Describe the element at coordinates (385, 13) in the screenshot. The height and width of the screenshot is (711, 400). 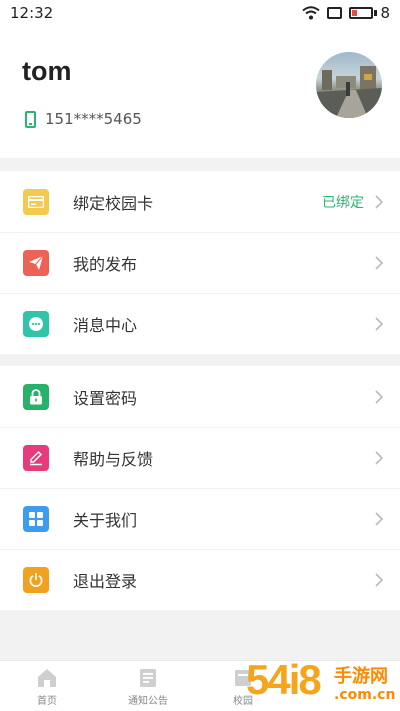
I see `battery-level: 8` at that location.